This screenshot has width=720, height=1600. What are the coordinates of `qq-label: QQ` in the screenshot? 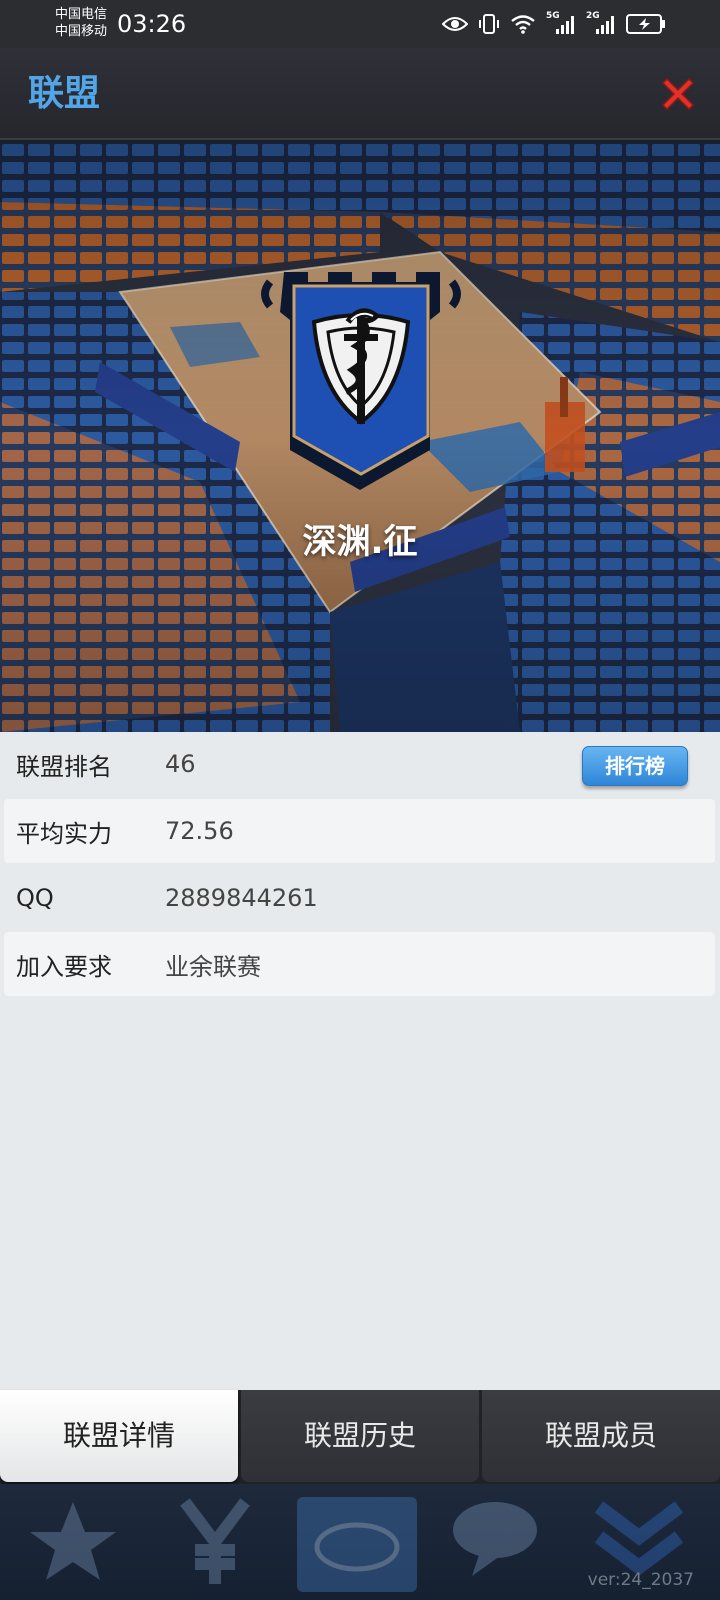 It's located at (35, 898).